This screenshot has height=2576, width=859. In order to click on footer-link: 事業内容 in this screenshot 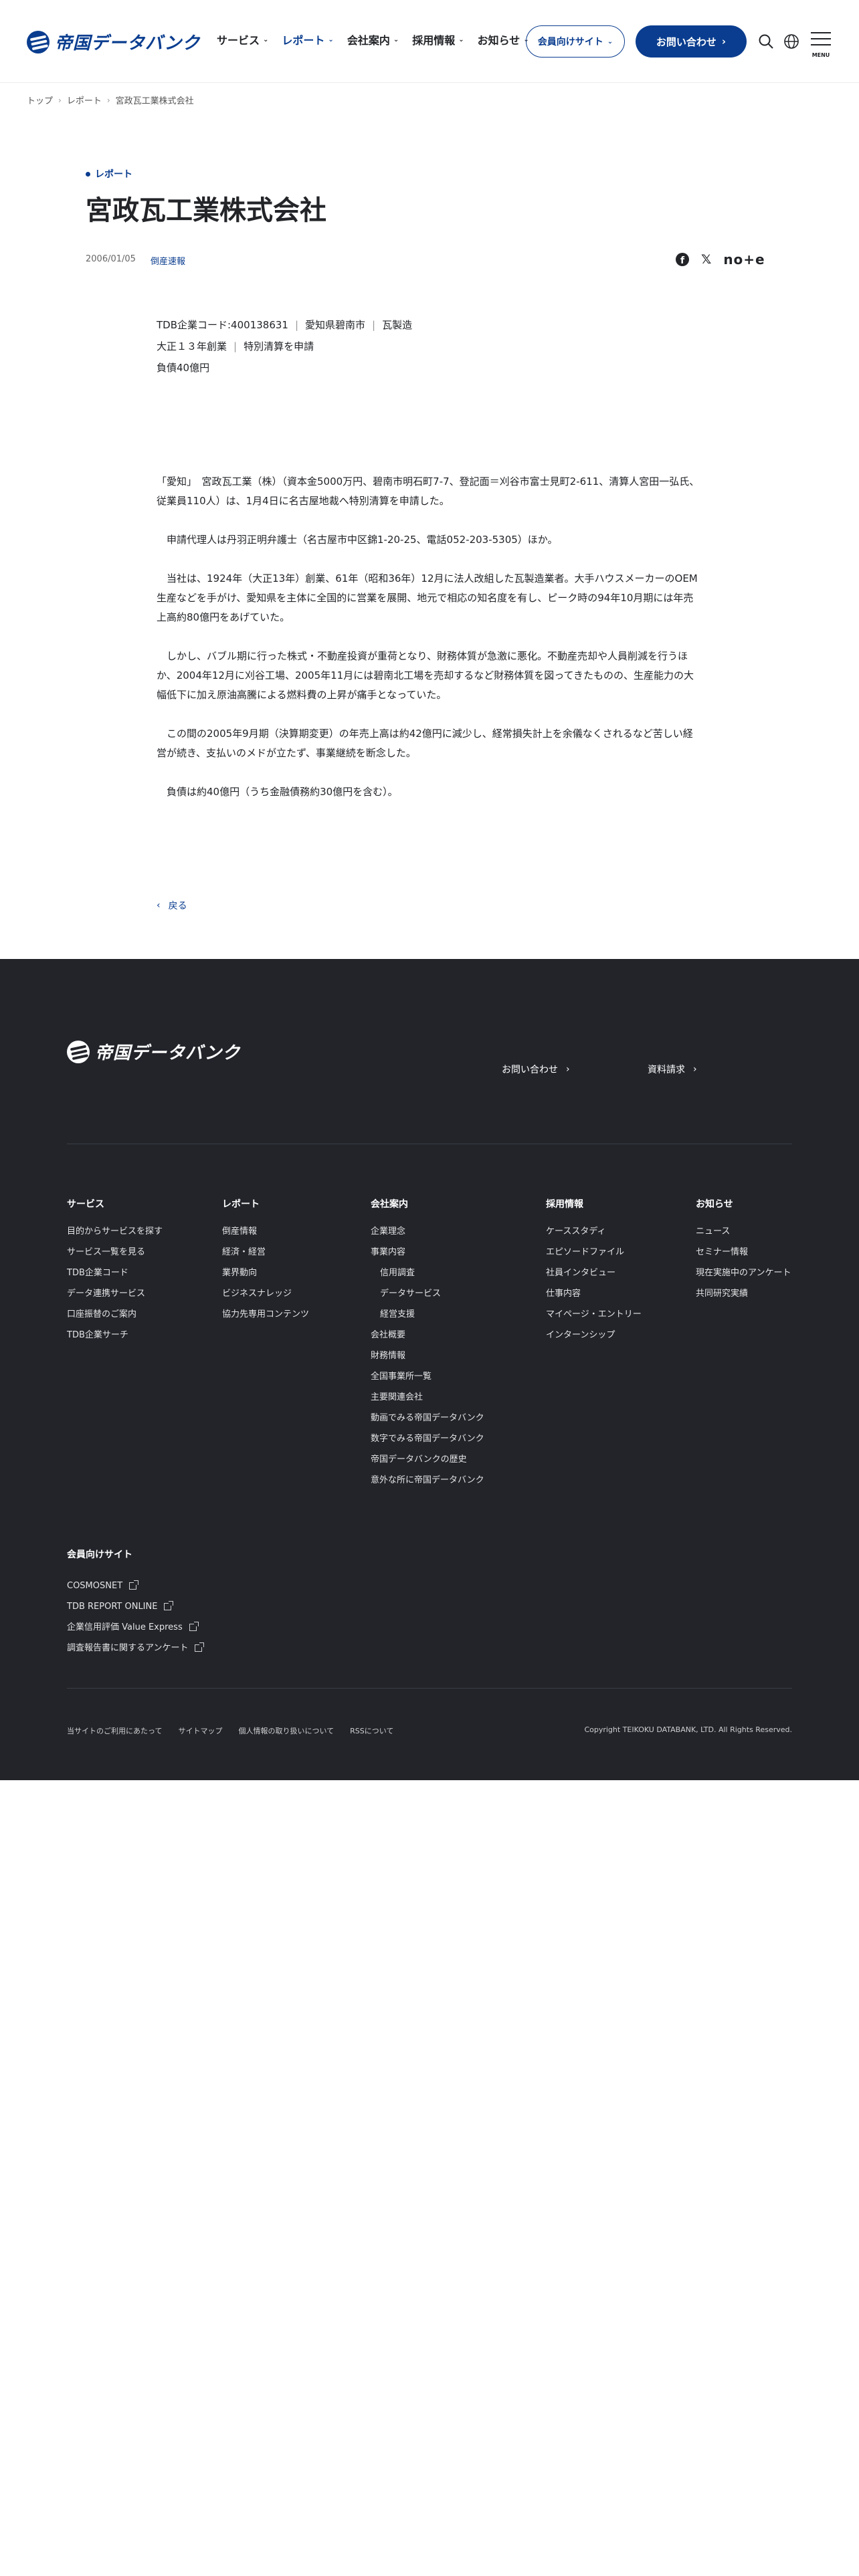, I will do `click(427, 1257)`.